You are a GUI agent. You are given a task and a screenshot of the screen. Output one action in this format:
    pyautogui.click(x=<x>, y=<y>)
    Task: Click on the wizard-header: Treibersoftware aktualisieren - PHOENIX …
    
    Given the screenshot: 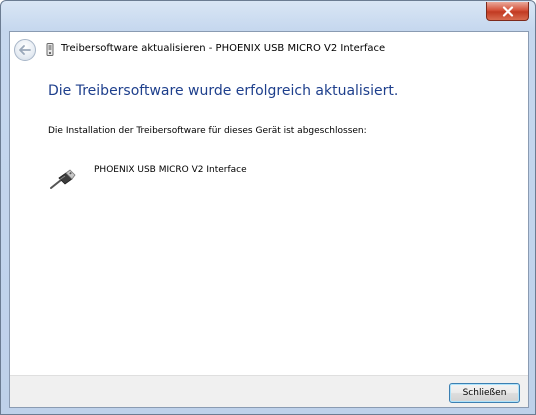 What is the action you would take?
    pyautogui.click(x=269, y=50)
    